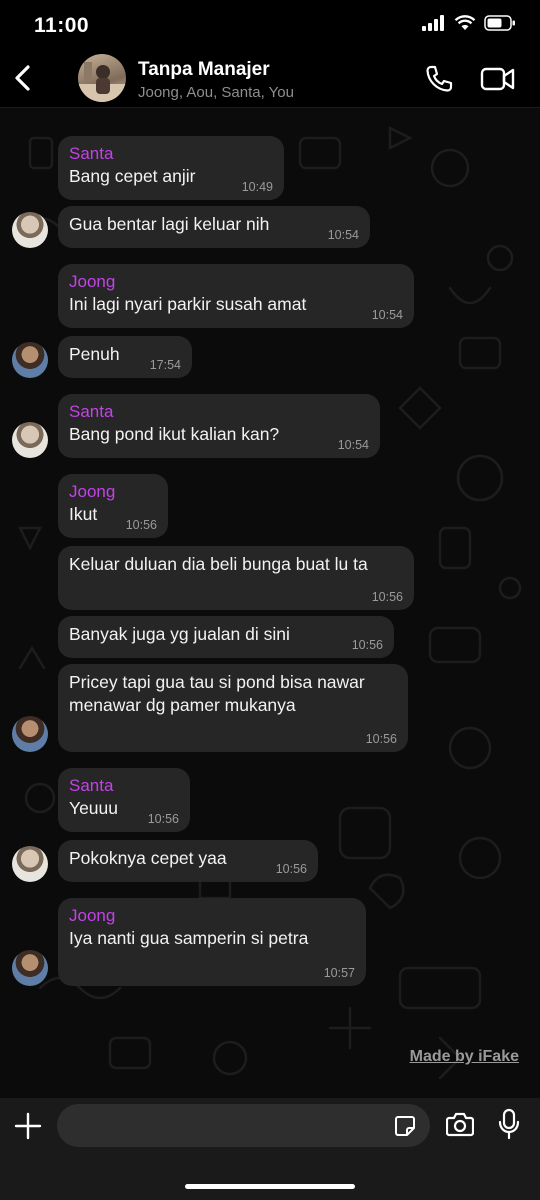 This screenshot has width=540, height=1200. I want to click on phone-icon, so click(439, 79).